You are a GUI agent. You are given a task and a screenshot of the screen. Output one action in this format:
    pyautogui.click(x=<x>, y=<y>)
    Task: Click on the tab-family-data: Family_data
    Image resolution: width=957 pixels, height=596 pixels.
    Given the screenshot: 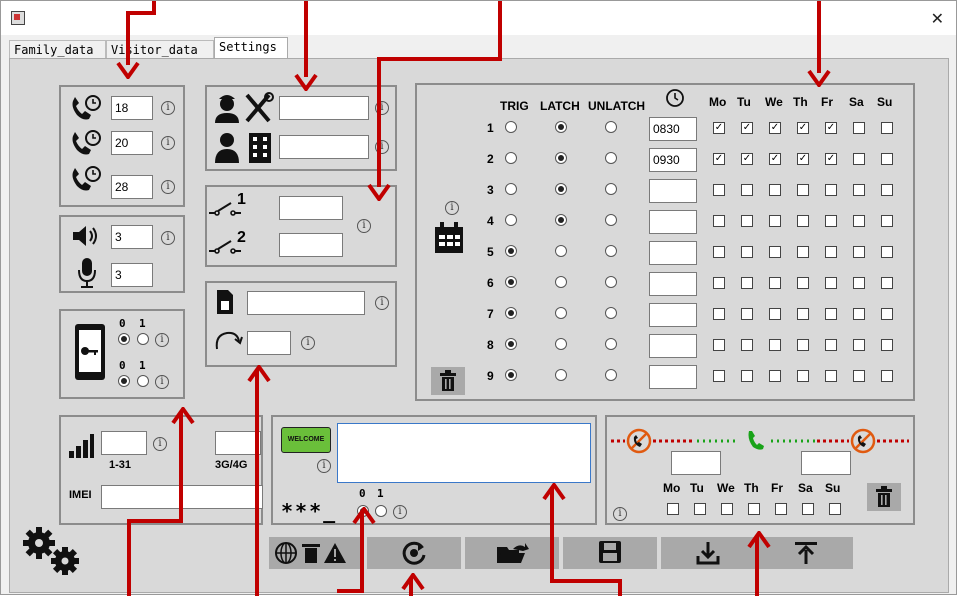 What is the action you would take?
    pyautogui.click(x=57, y=49)
    